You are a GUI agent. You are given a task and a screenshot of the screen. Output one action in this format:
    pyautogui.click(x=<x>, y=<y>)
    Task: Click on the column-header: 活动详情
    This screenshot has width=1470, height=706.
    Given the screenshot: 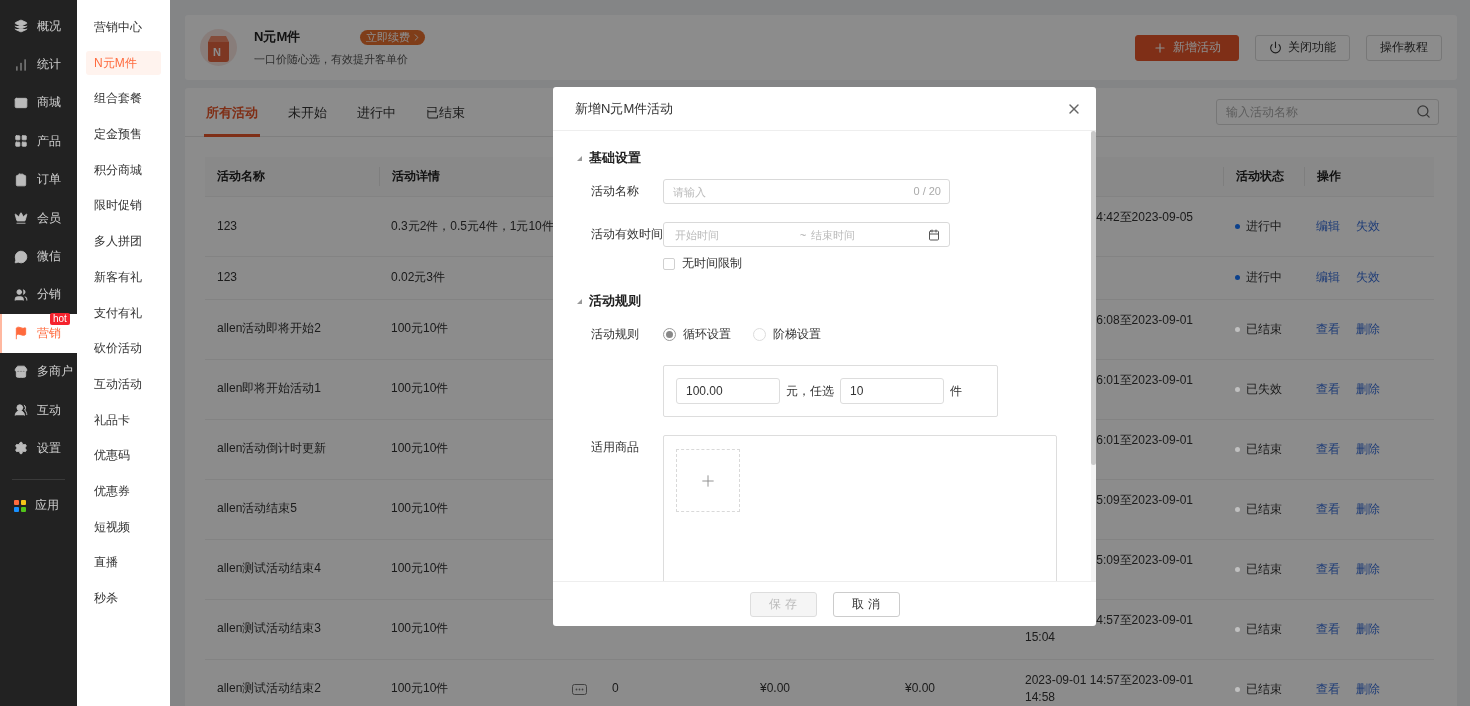 What is the action you would take?
    pyautogui.click(x=416, y=176)
    